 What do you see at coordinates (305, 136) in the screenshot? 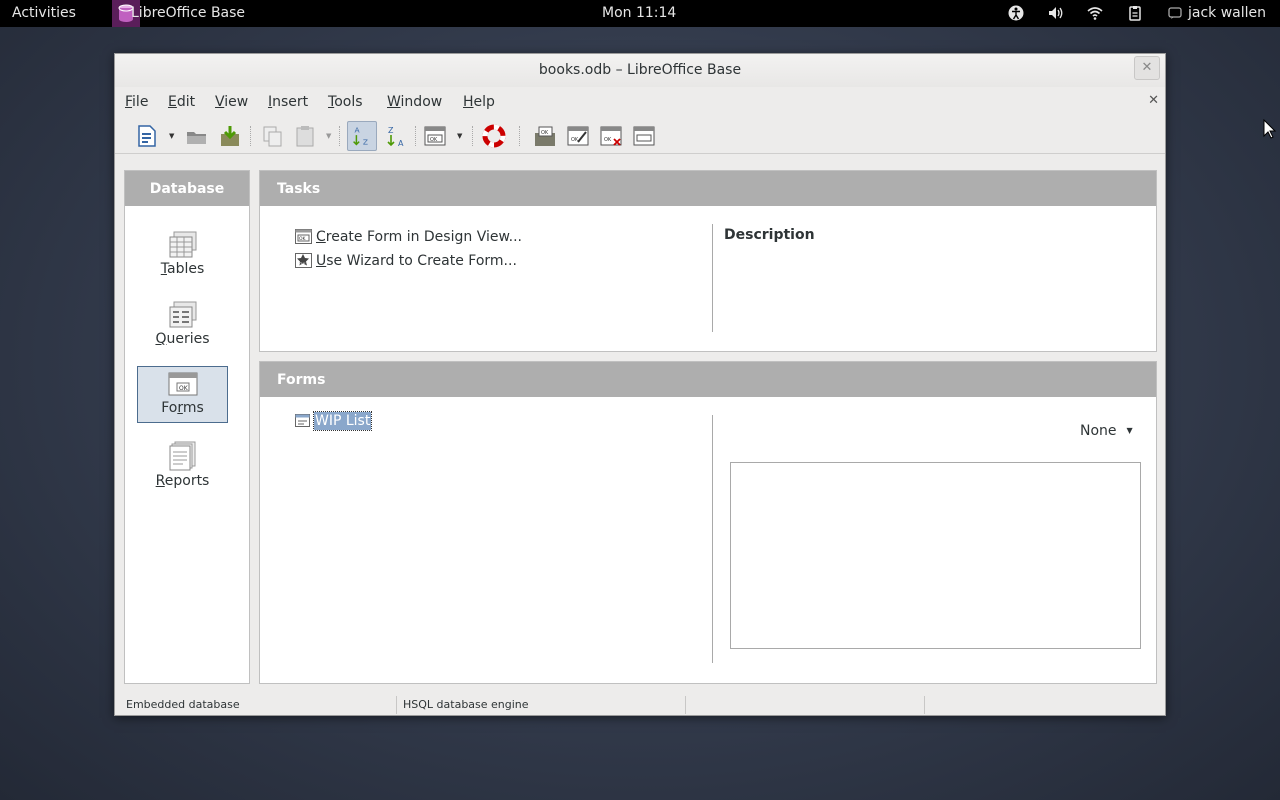
I see `paste-icon` at bounding box center [305, 136].